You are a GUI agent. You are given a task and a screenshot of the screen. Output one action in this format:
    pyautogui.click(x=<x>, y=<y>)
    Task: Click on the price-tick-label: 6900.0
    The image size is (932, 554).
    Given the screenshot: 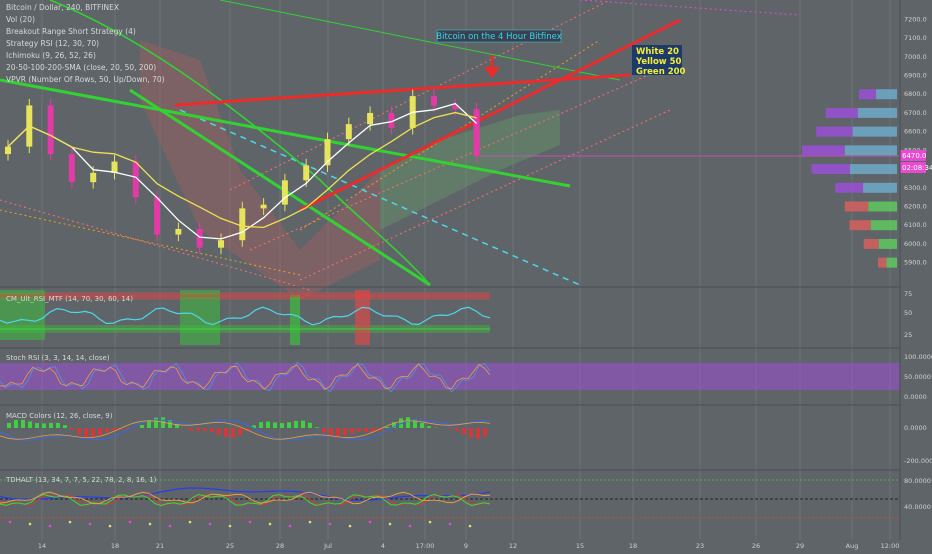 What is the action you would take?
    pyautogui.click(x=915, y=76)
    